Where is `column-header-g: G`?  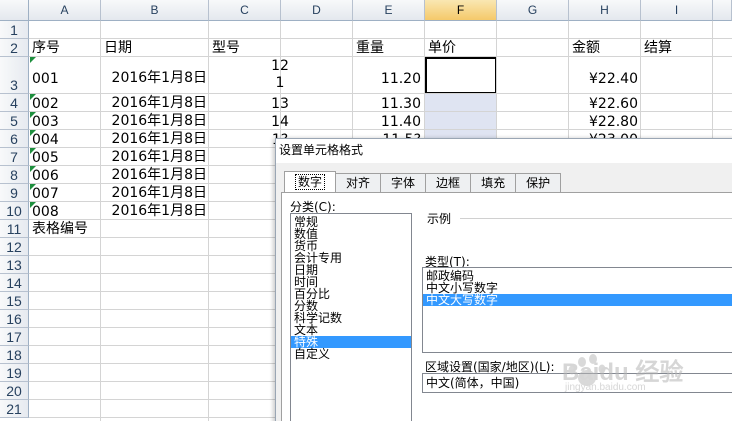
column-header-g: G is located at coordinates (533, 10).